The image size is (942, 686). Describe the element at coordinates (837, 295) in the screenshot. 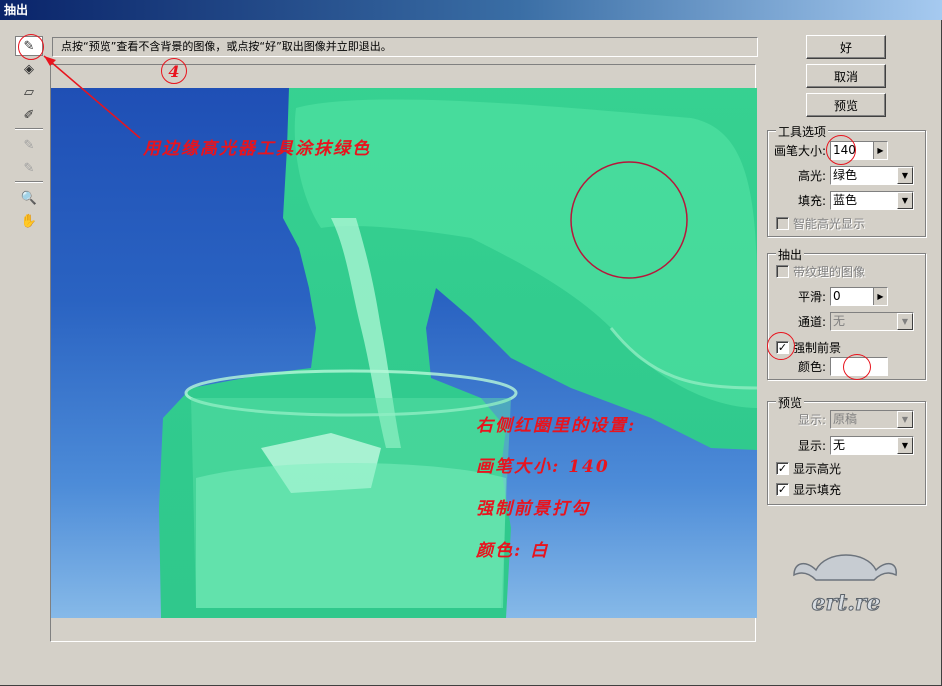

I see `smooth-value: 0` at that location.